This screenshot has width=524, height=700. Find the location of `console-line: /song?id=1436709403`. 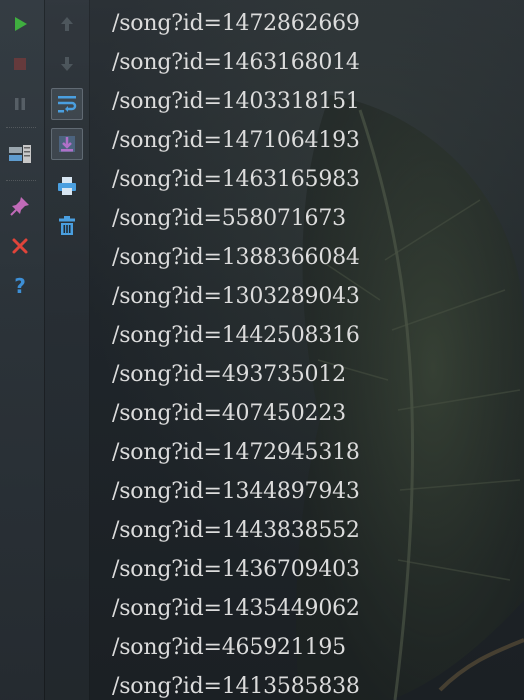

console-line: /song?id=1436709403 is located at coordinates (236, 569).